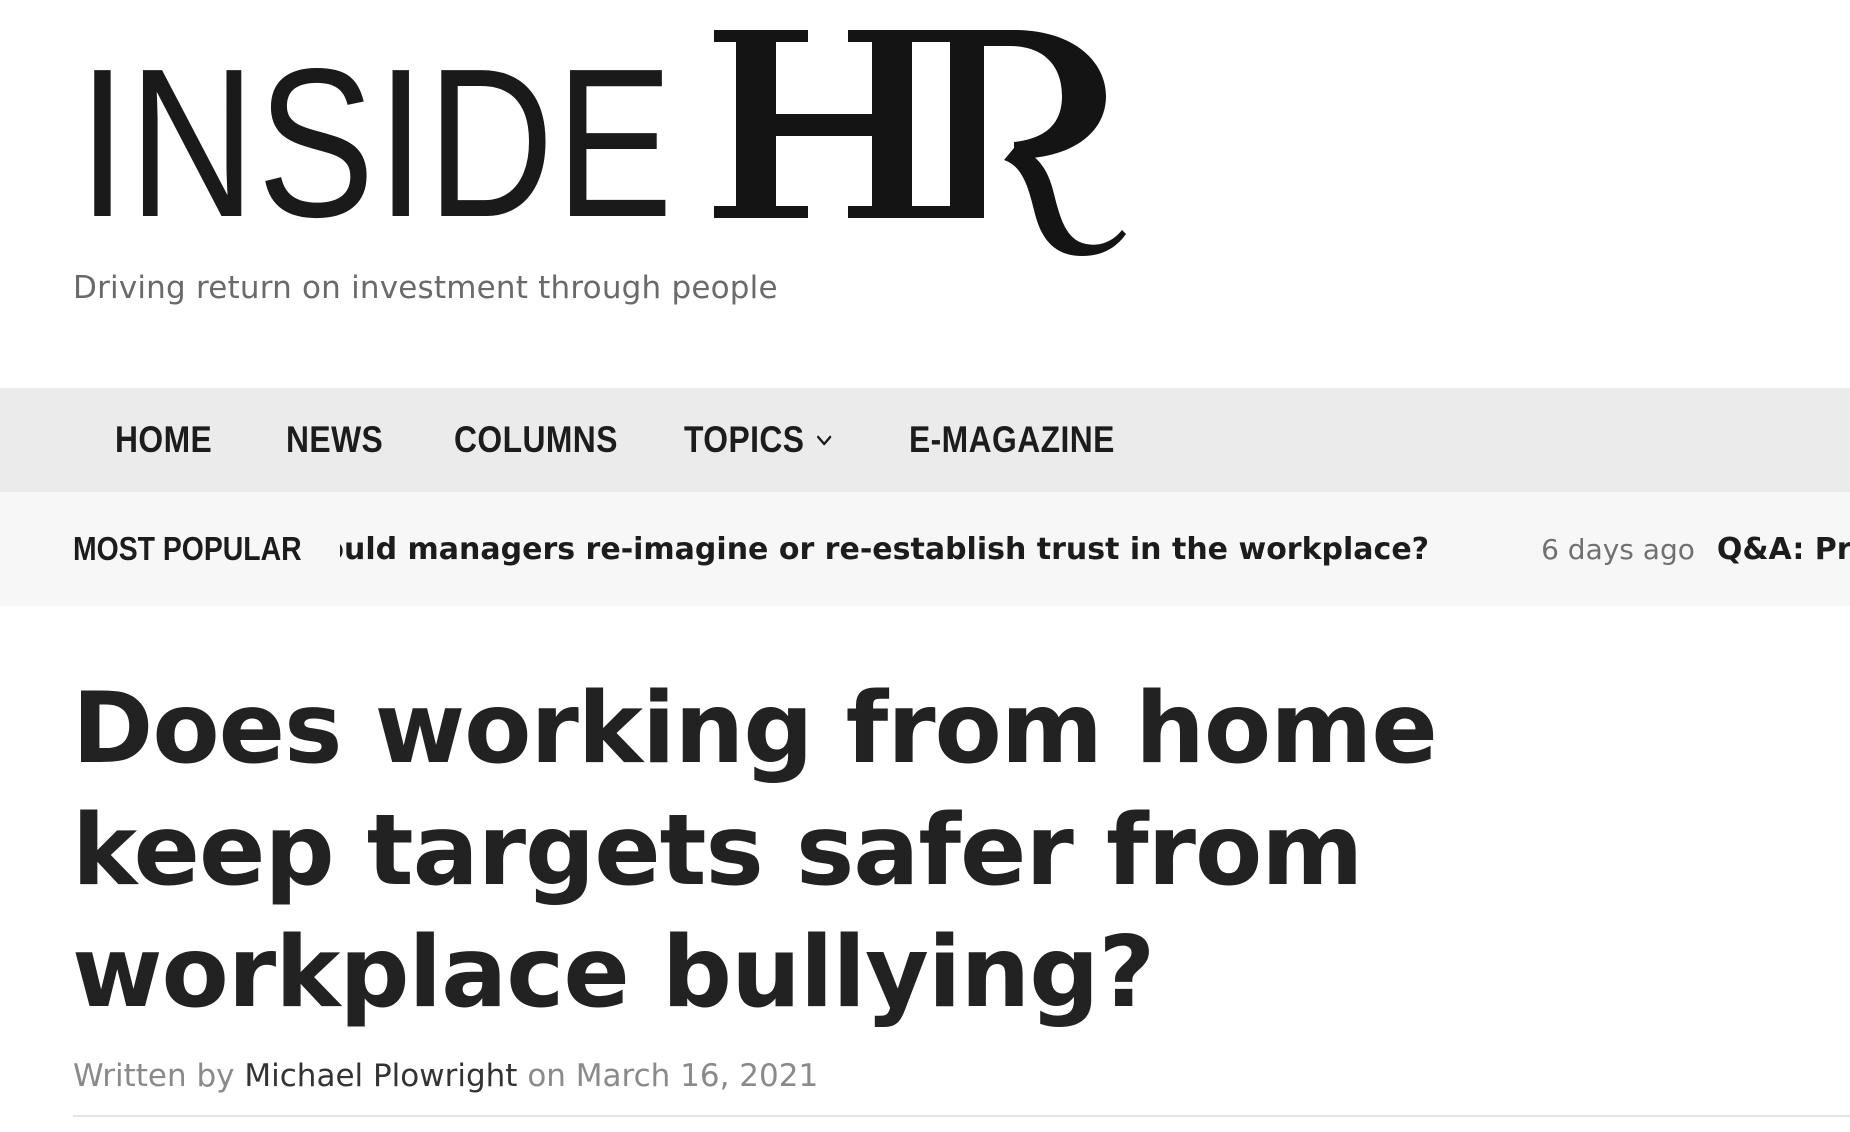  What do you see at coordinates (380, 1076) in the screenshot?
I see `author-link: Michael Plowright` at bounding box center [380, 1076].